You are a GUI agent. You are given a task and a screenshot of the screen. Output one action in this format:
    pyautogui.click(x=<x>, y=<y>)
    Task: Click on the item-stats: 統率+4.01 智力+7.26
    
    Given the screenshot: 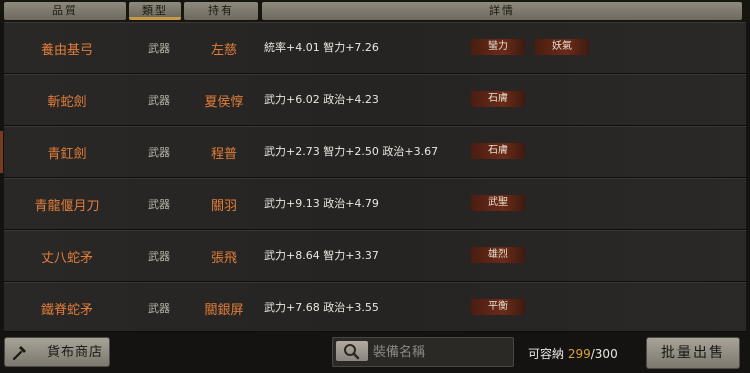 What is the action you would take?
    pyautogui.click(x=321, y=47)
    